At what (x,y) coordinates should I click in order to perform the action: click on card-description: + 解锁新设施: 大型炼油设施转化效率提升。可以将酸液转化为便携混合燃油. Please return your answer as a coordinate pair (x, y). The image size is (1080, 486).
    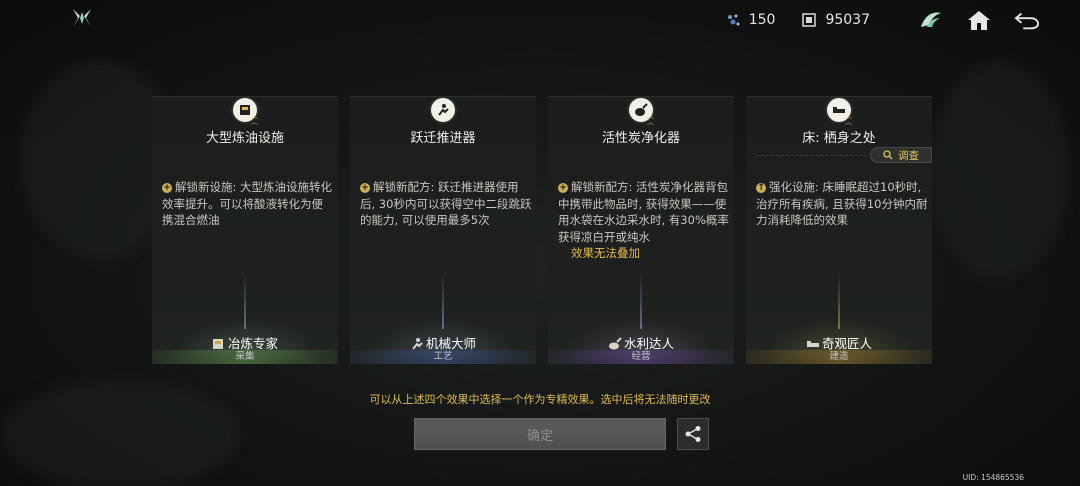
    Looking at the image, I should click on (248, 204).